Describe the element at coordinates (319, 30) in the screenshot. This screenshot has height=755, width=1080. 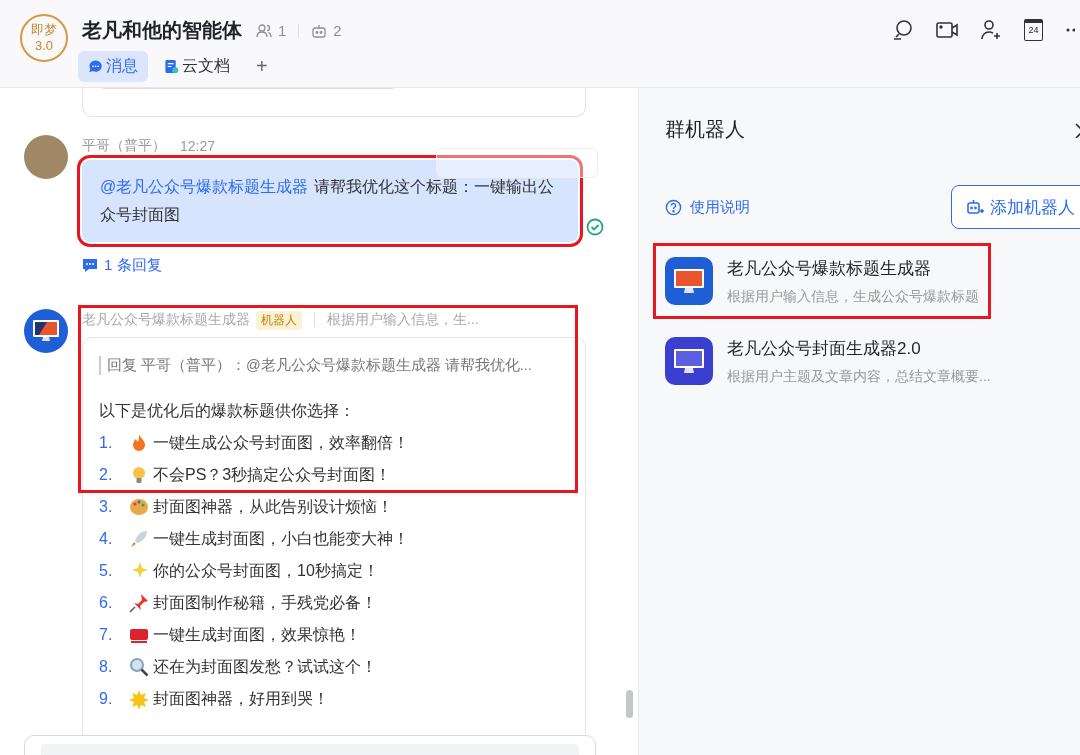
I see `robot-icon` at that location.